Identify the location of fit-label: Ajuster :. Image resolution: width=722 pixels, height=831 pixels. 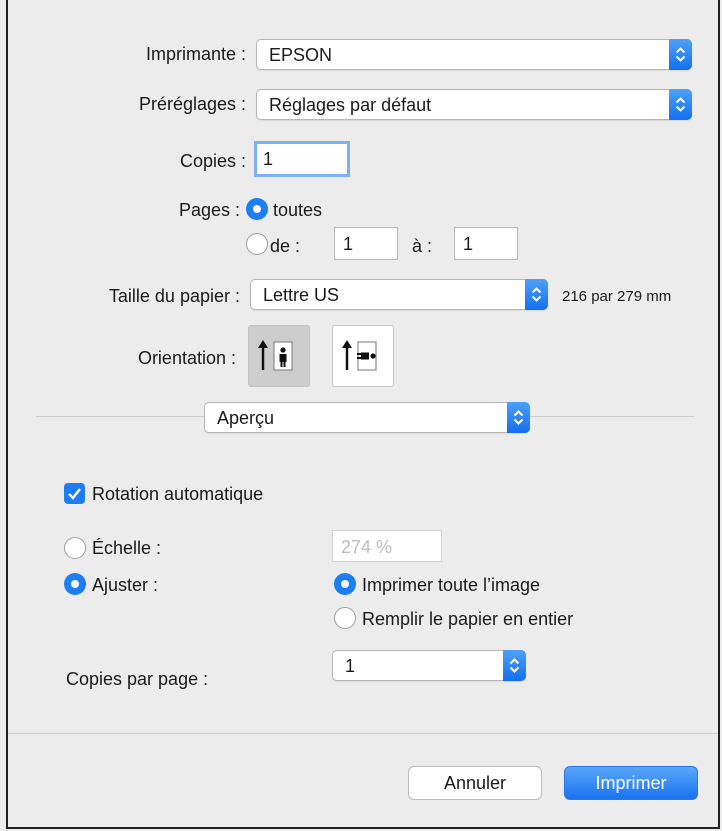
(125, 585).